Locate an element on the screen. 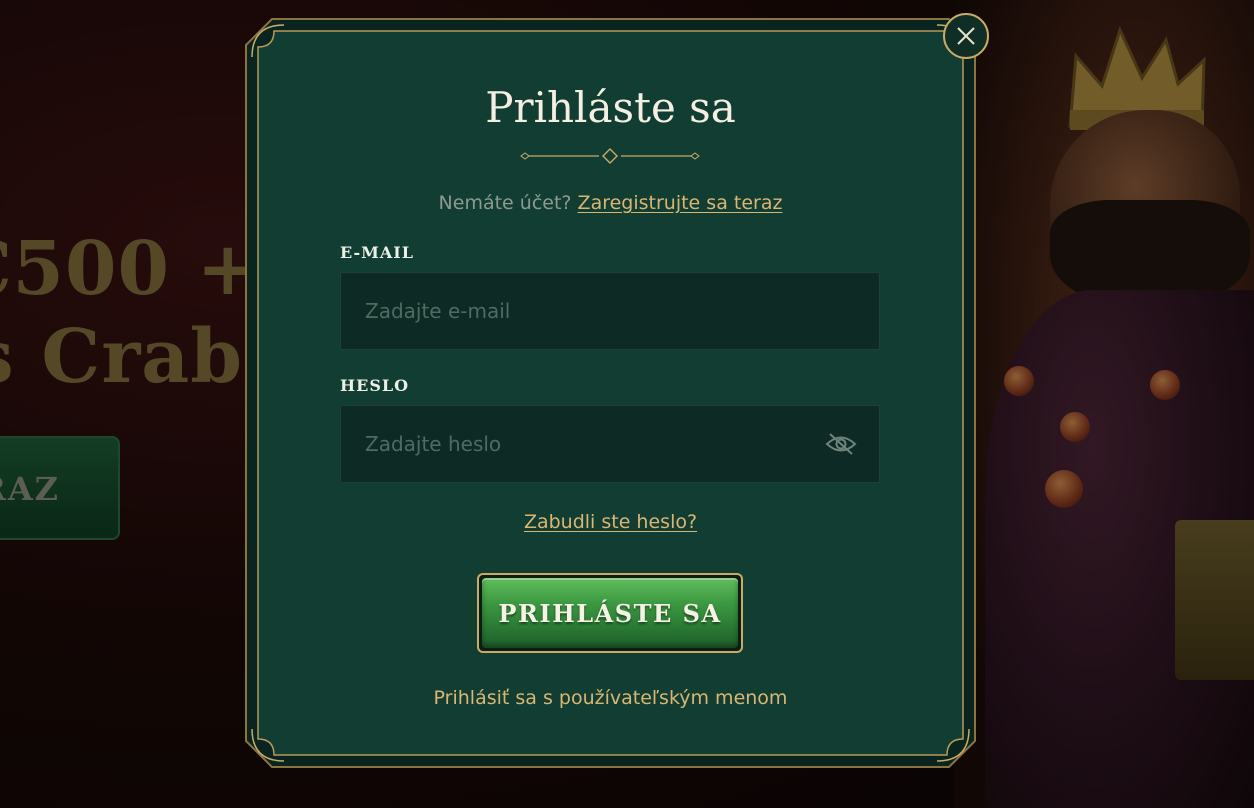 The height and width of the screenshot is (808, 1254). password-input is located at coordinates (610, 444).